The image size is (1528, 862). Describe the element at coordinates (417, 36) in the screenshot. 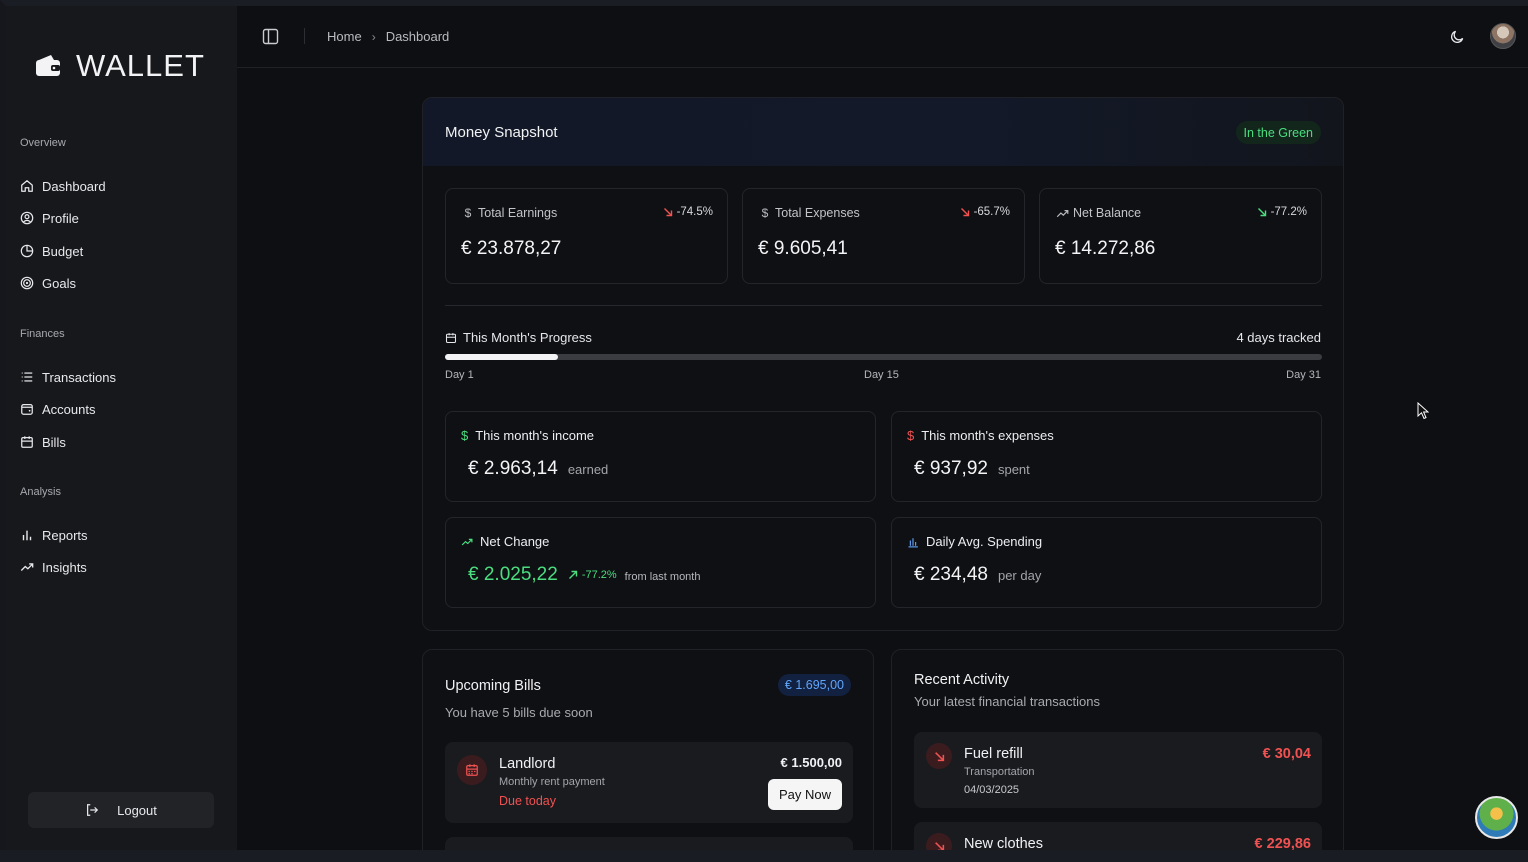

I see `breadcrumb-current: Dashboard` at that location.